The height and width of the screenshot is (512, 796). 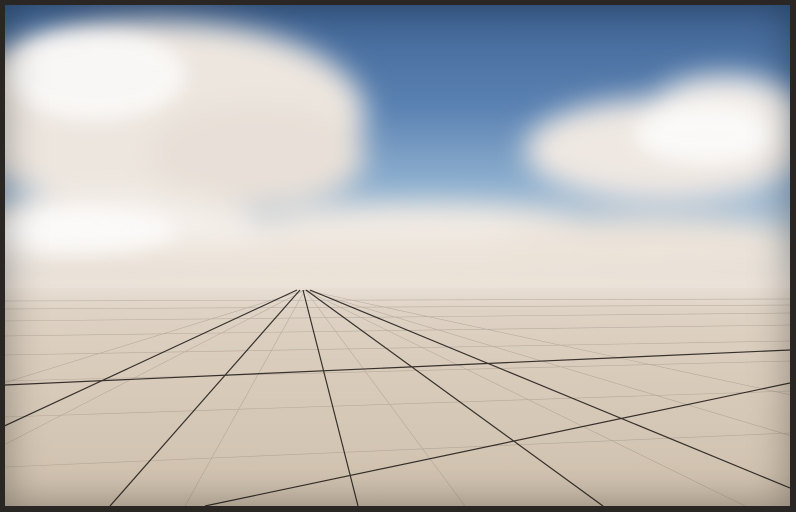 I want to click on grid-line-left, so click(x=151, y=358).